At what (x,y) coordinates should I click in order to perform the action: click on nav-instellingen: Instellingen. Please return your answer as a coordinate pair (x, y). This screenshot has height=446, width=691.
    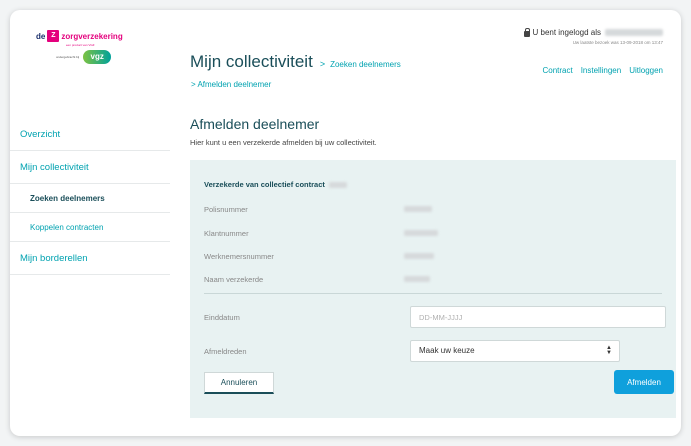
    Looking at the image, I should click on (601, 70).